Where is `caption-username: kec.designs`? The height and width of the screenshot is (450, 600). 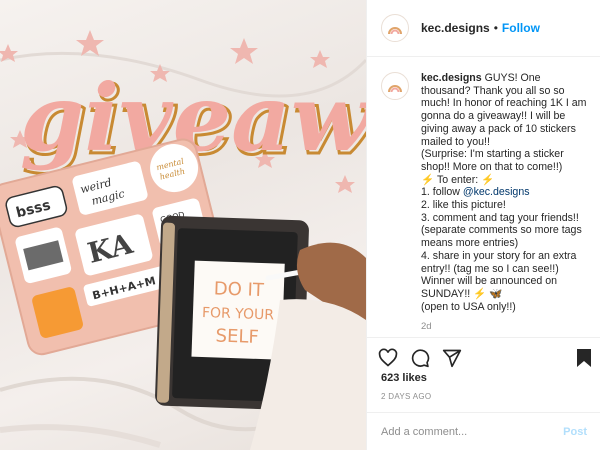
caption-username: kec.designs is located at coordinates (451, 78).